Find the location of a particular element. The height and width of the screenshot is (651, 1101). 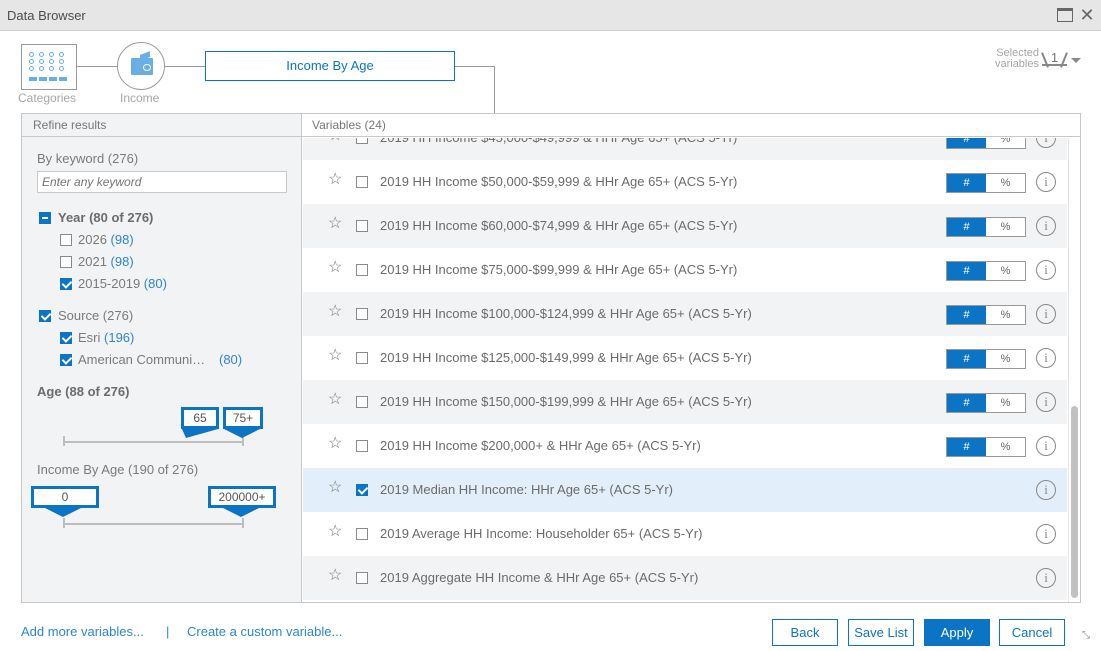

year-collapse-checkbox is located at coordinates (45, 218).